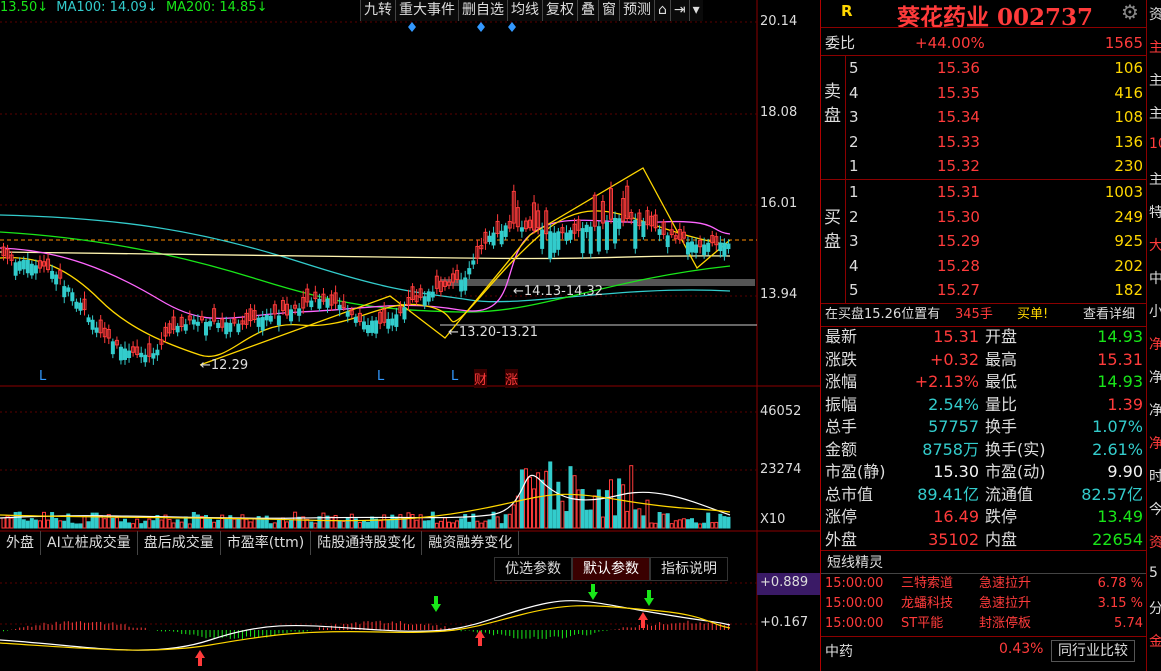  I want to click on stat-label: 流通值, so click(1009, 494).